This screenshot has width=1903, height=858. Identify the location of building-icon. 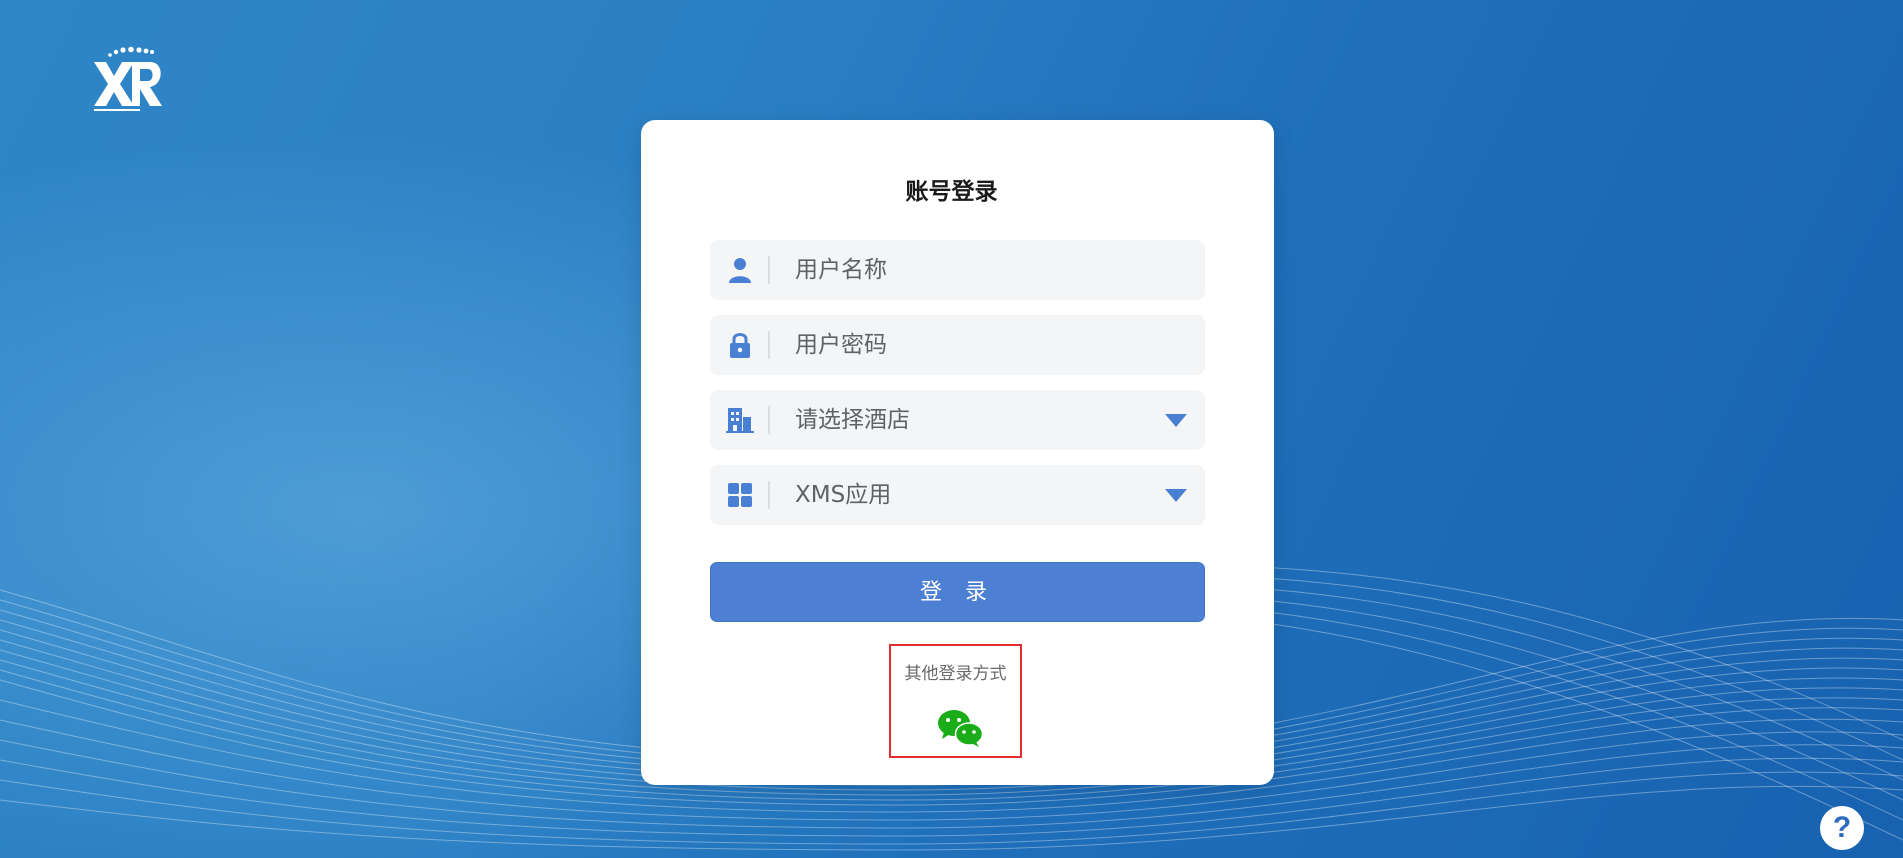
(740, 420).